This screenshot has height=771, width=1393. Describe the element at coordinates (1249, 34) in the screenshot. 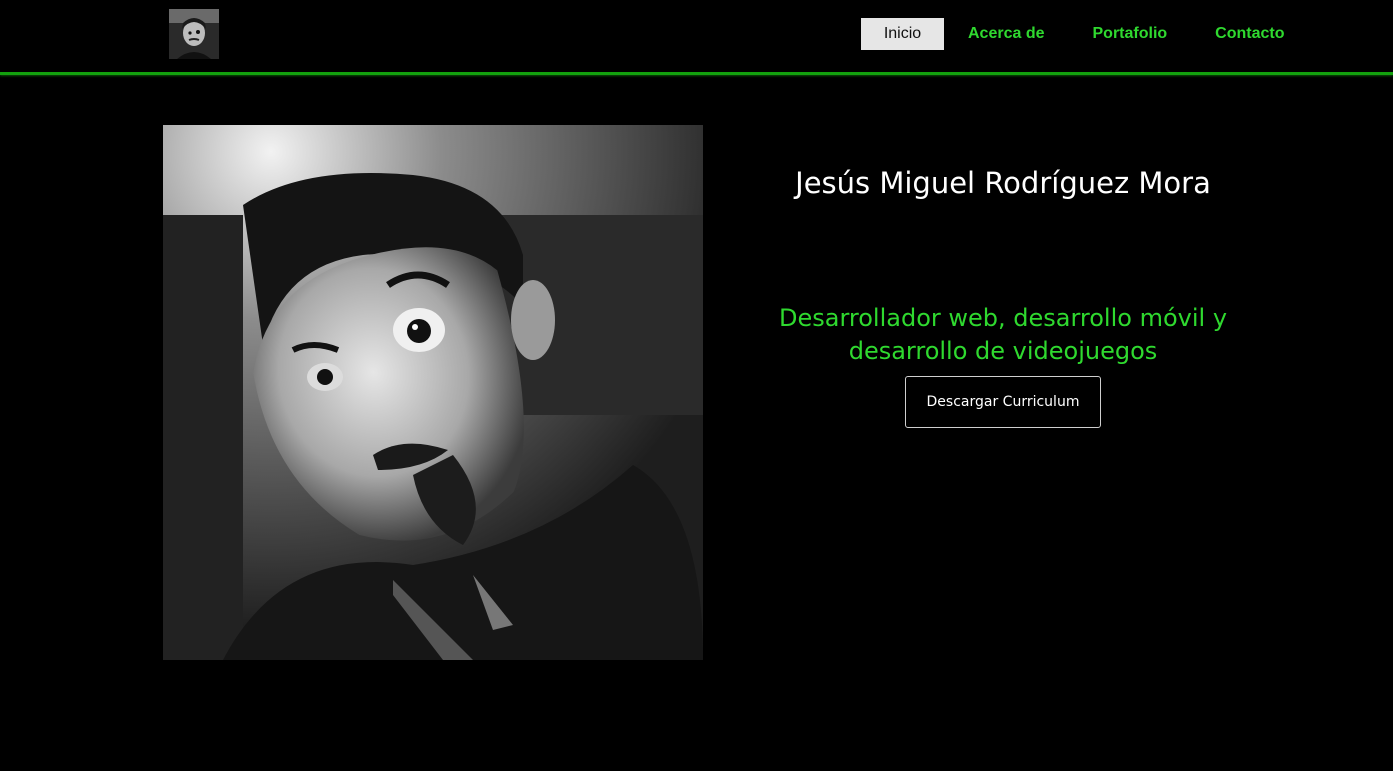

I see `nav-item-contacto: Contacto` at that location.